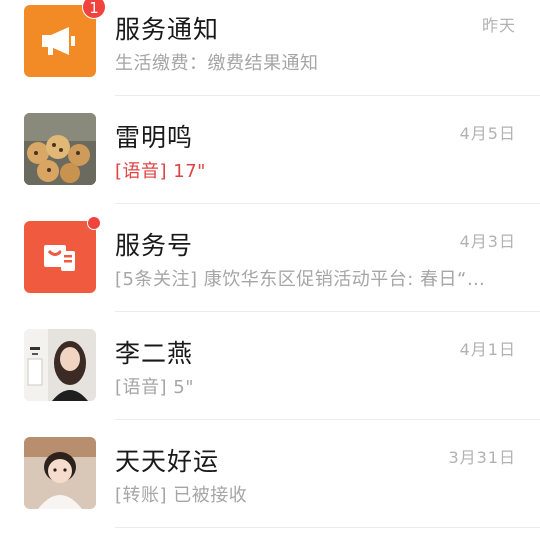 The width and height of the screenshot is (540, 540). Describe the element at coordinates (65, 38) in the screenshot. I see `avatar: 1` at that location.